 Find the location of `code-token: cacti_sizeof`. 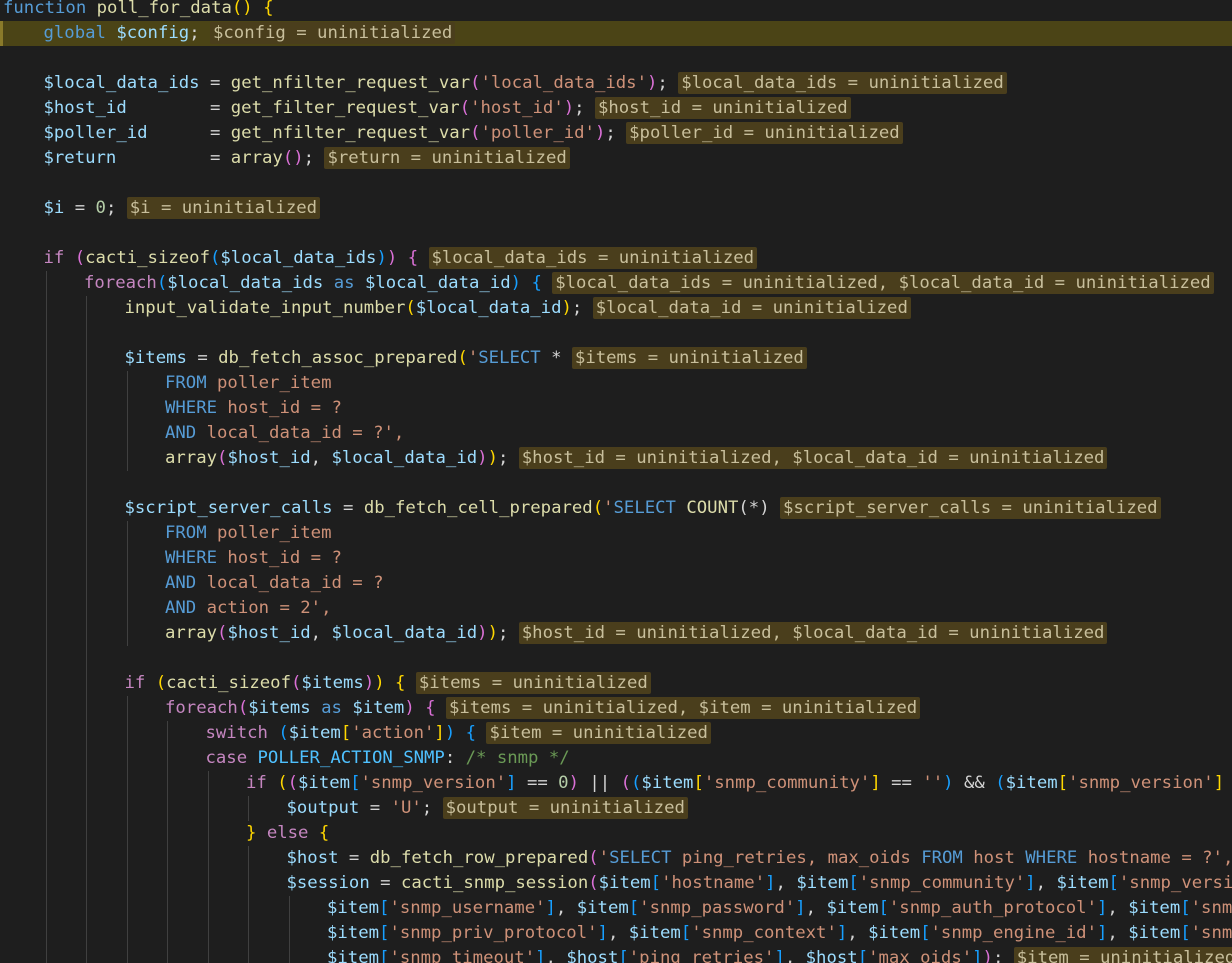

code-token: cacti_sizeof is located at coordinates (147, 258).